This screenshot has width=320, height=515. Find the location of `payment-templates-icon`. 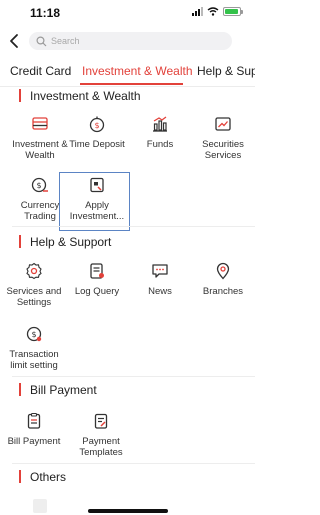

payment-templates-icon is located at coordinates (101, 421).